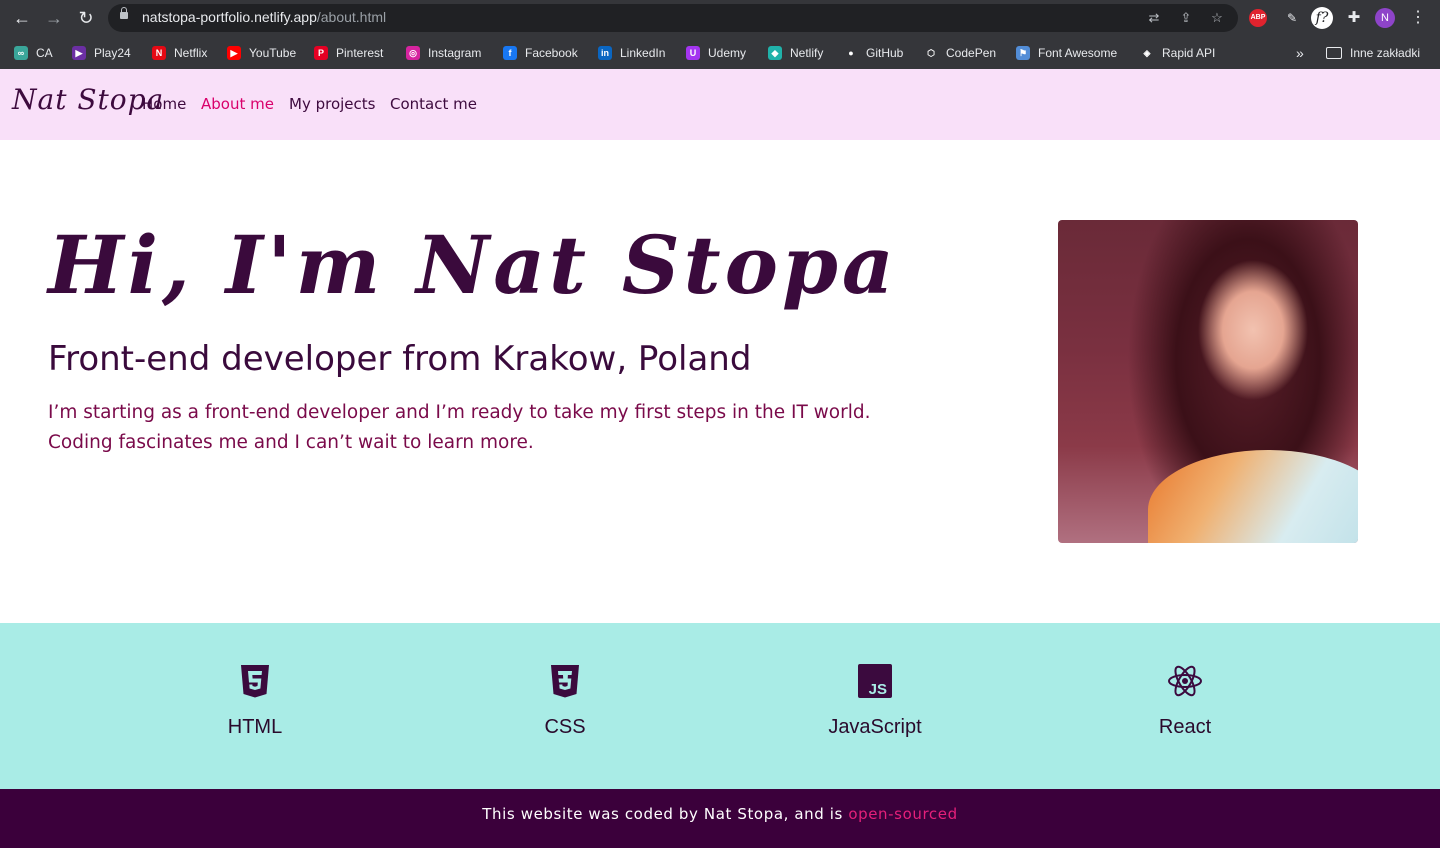  I want to click on bookmark-label: YouTube, so click(273, 52).